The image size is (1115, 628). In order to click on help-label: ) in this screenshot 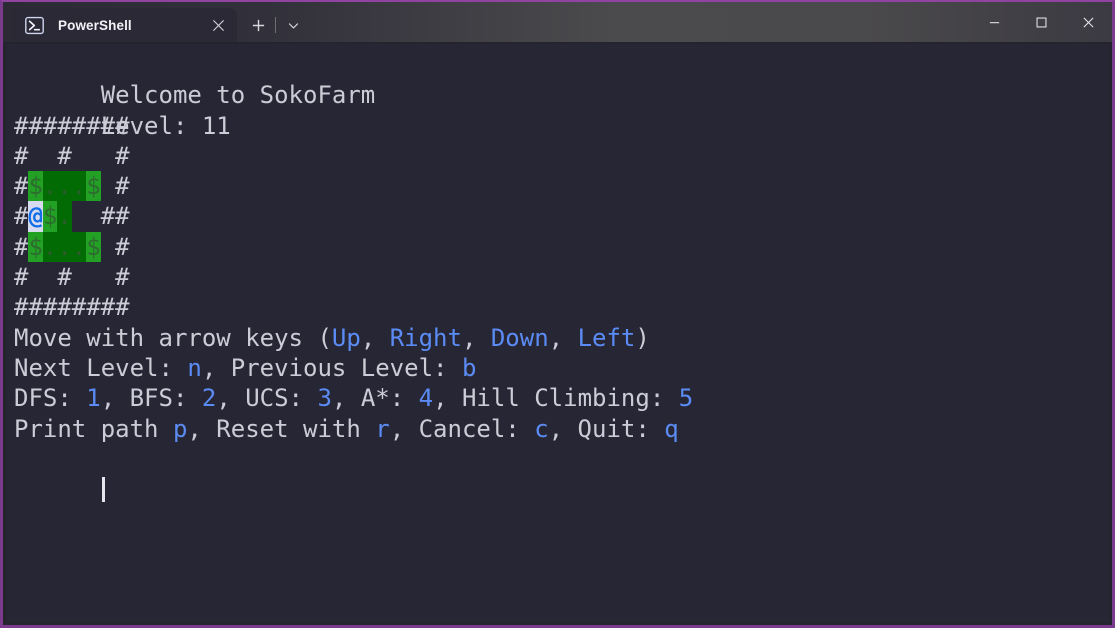, I will do `click(642, 337)`.